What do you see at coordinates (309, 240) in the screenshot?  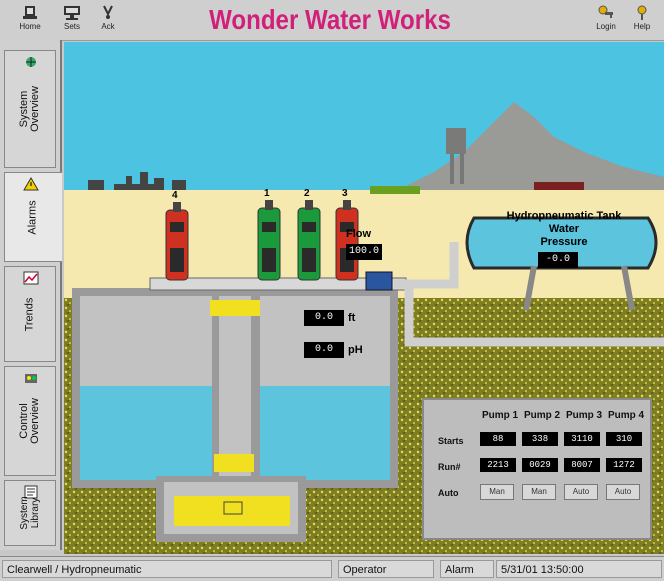 I see `pump-2-icon` at bounding box center [309, 240].